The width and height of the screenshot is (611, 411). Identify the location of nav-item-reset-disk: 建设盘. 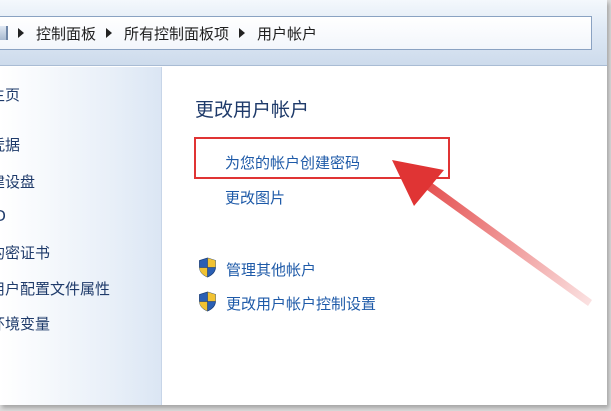
(17, 181).